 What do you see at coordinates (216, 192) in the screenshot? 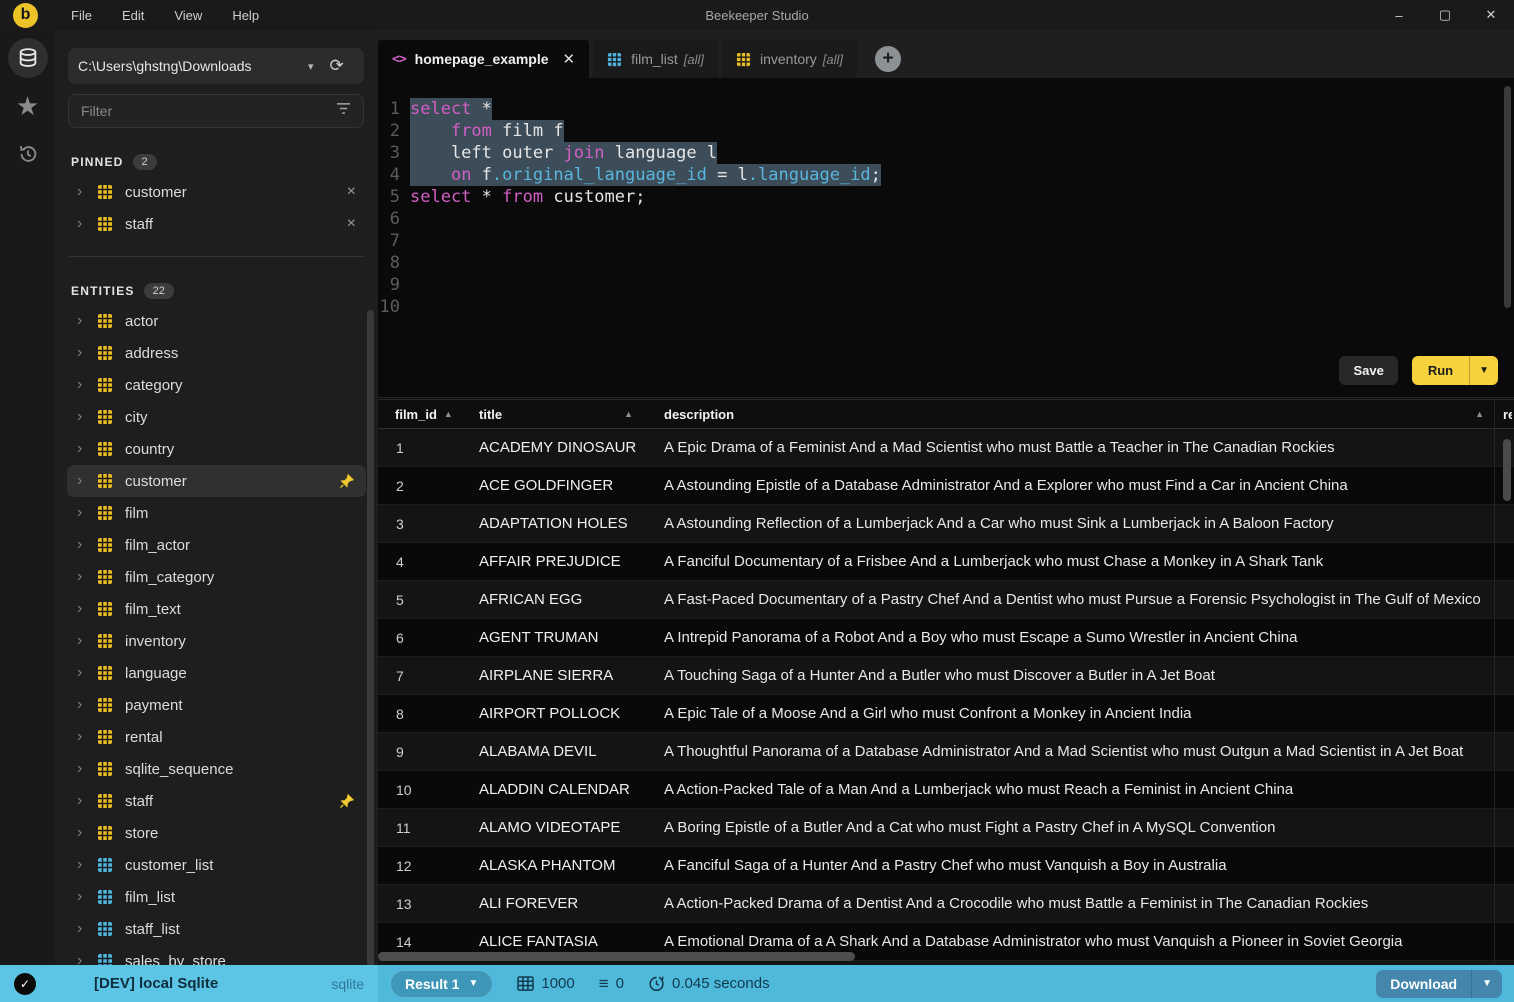
I see `sidebar-item-customer: › customer ×` at bounding box center [216, 192].